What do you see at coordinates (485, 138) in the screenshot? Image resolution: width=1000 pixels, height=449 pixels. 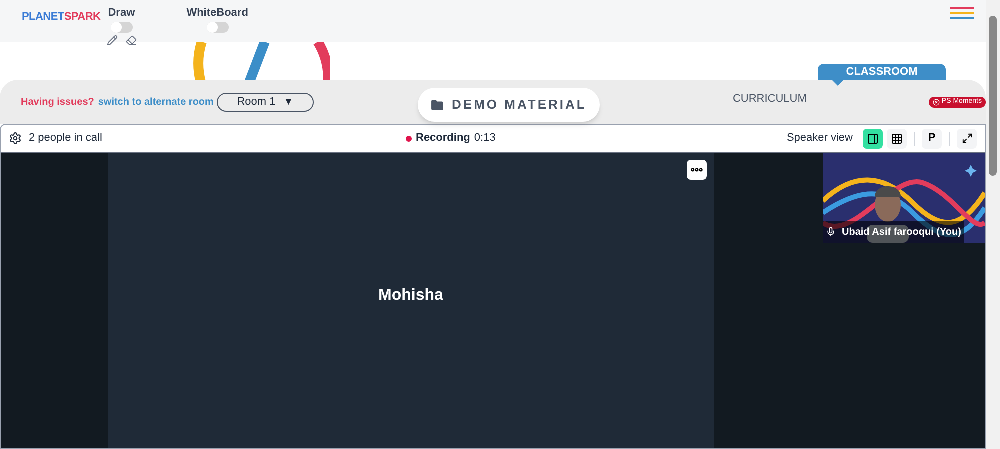 I see `recording-time: 0:13` at bounding box center [485, 138].